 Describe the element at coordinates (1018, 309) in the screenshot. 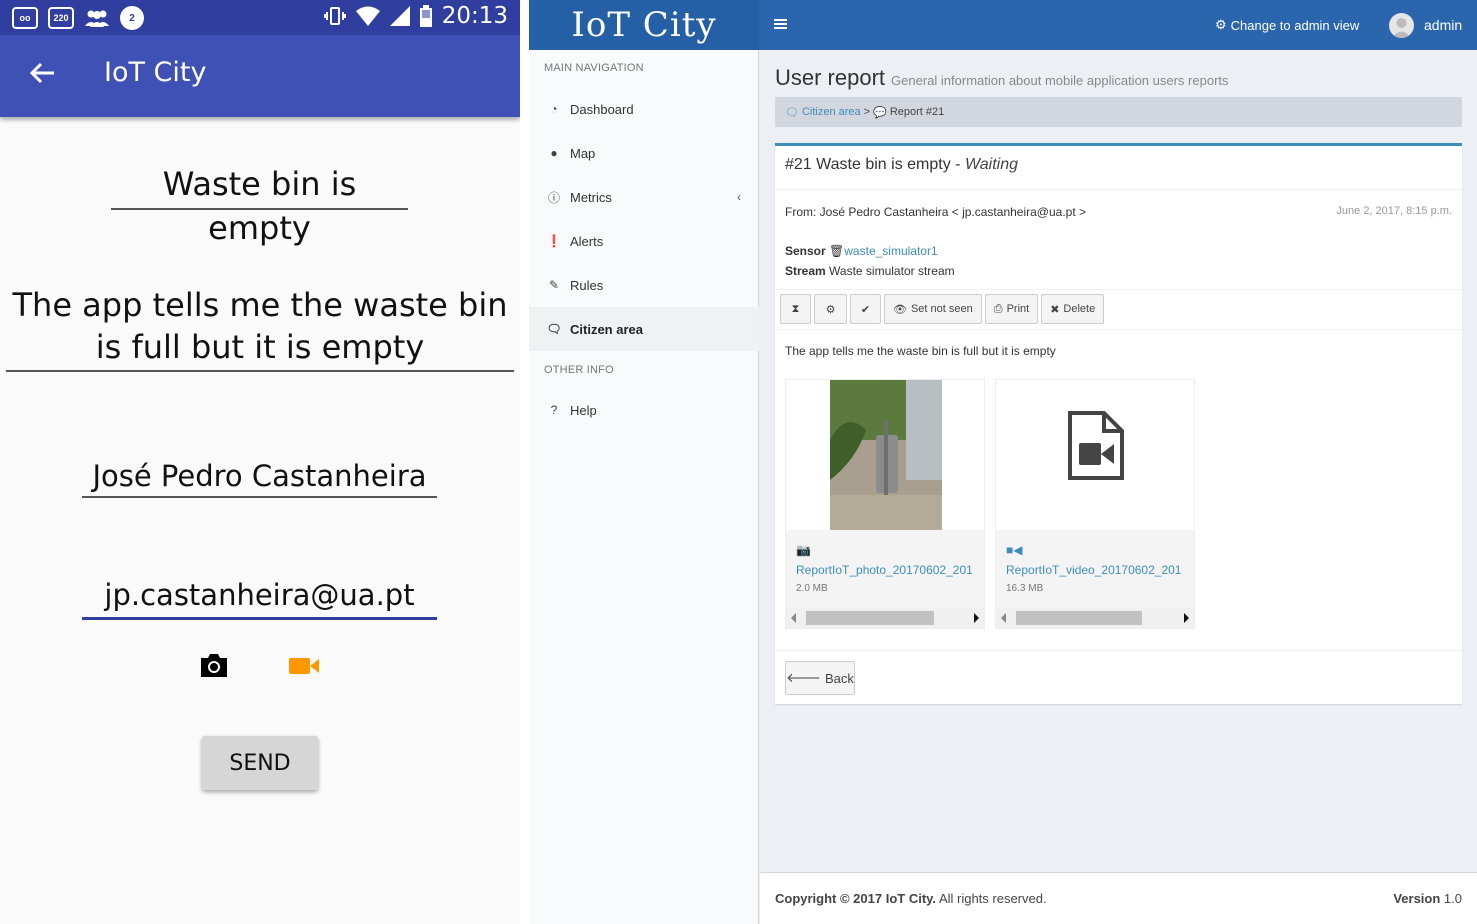

I see `button-label: Print` at that location.